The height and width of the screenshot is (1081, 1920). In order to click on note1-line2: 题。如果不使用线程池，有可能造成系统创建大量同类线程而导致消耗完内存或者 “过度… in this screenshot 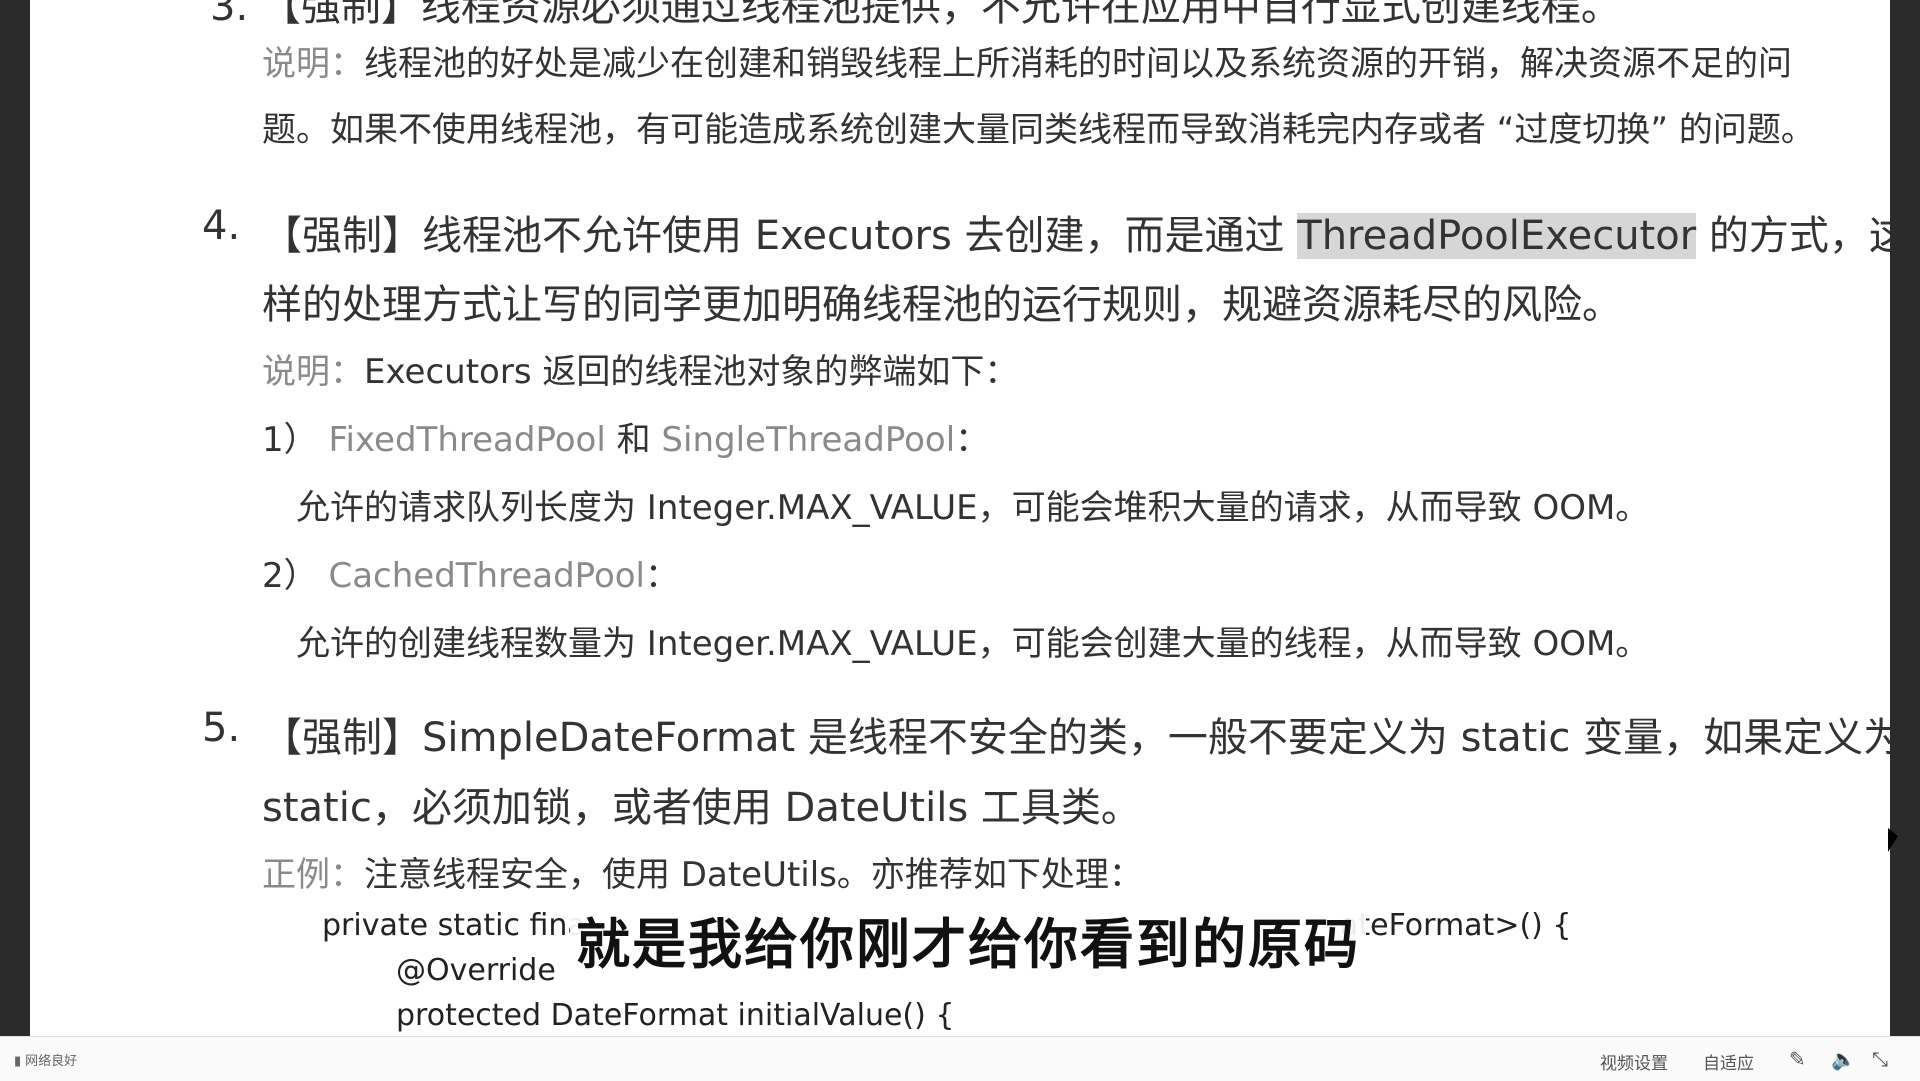, I will do `click(1038, 130)`.